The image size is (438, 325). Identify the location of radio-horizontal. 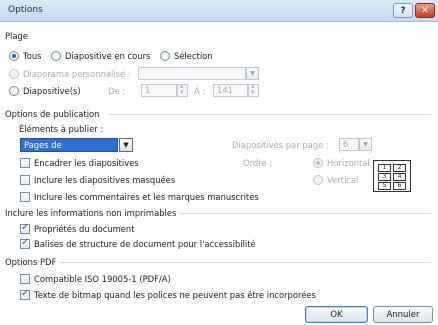
(318, 163).